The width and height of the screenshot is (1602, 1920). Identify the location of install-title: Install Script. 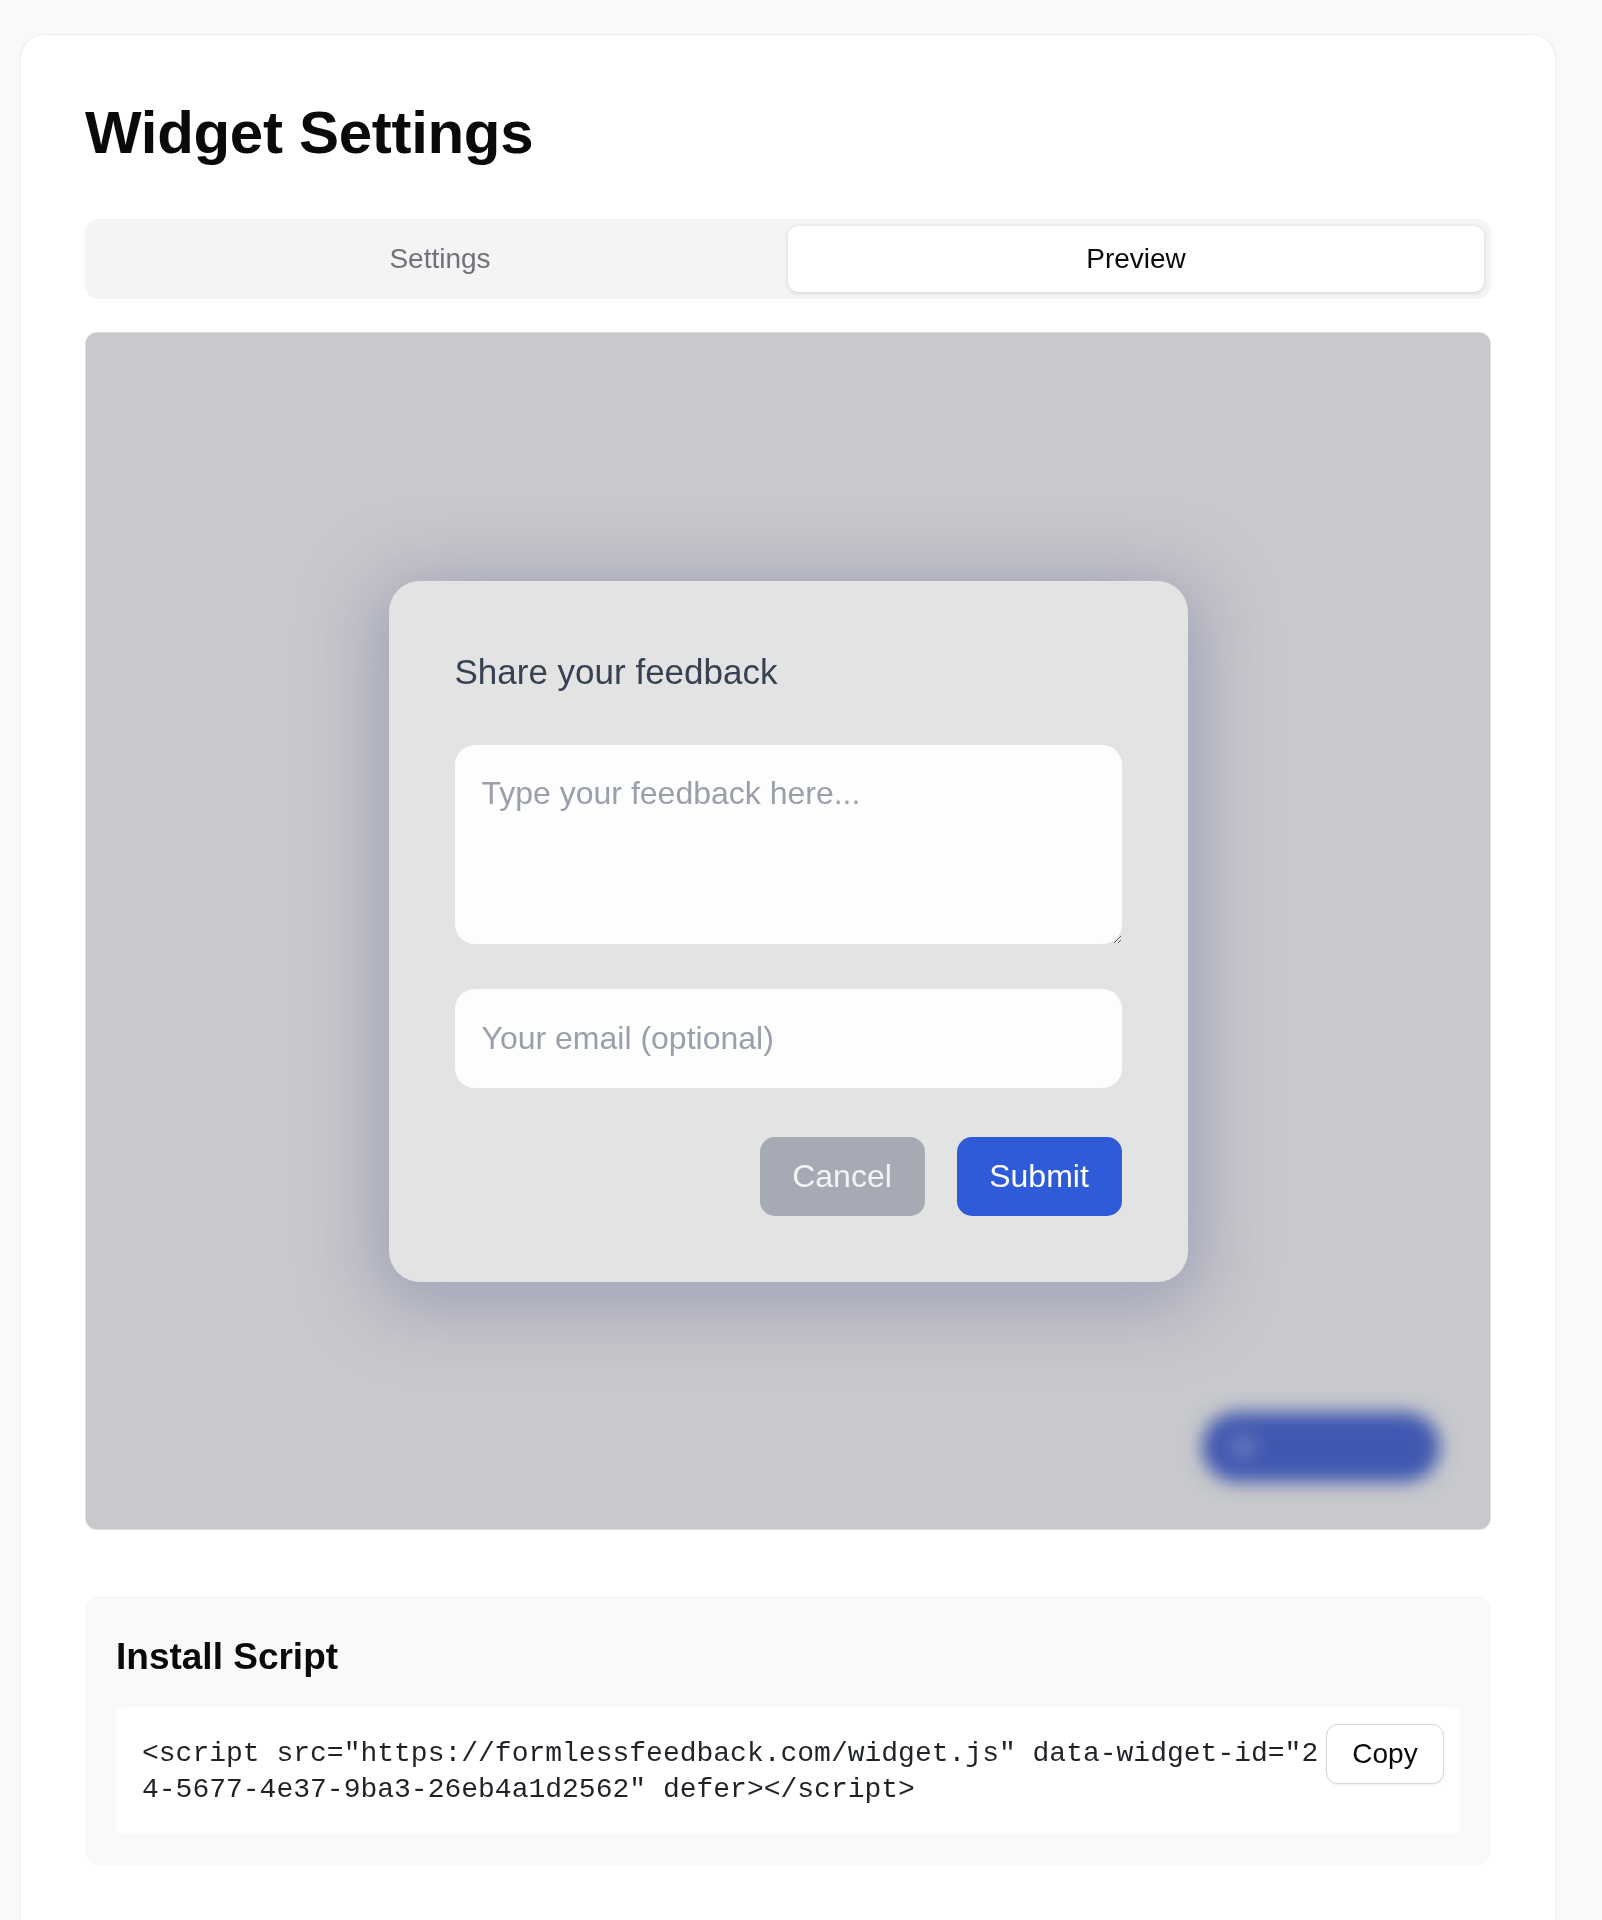
(227, 1657).